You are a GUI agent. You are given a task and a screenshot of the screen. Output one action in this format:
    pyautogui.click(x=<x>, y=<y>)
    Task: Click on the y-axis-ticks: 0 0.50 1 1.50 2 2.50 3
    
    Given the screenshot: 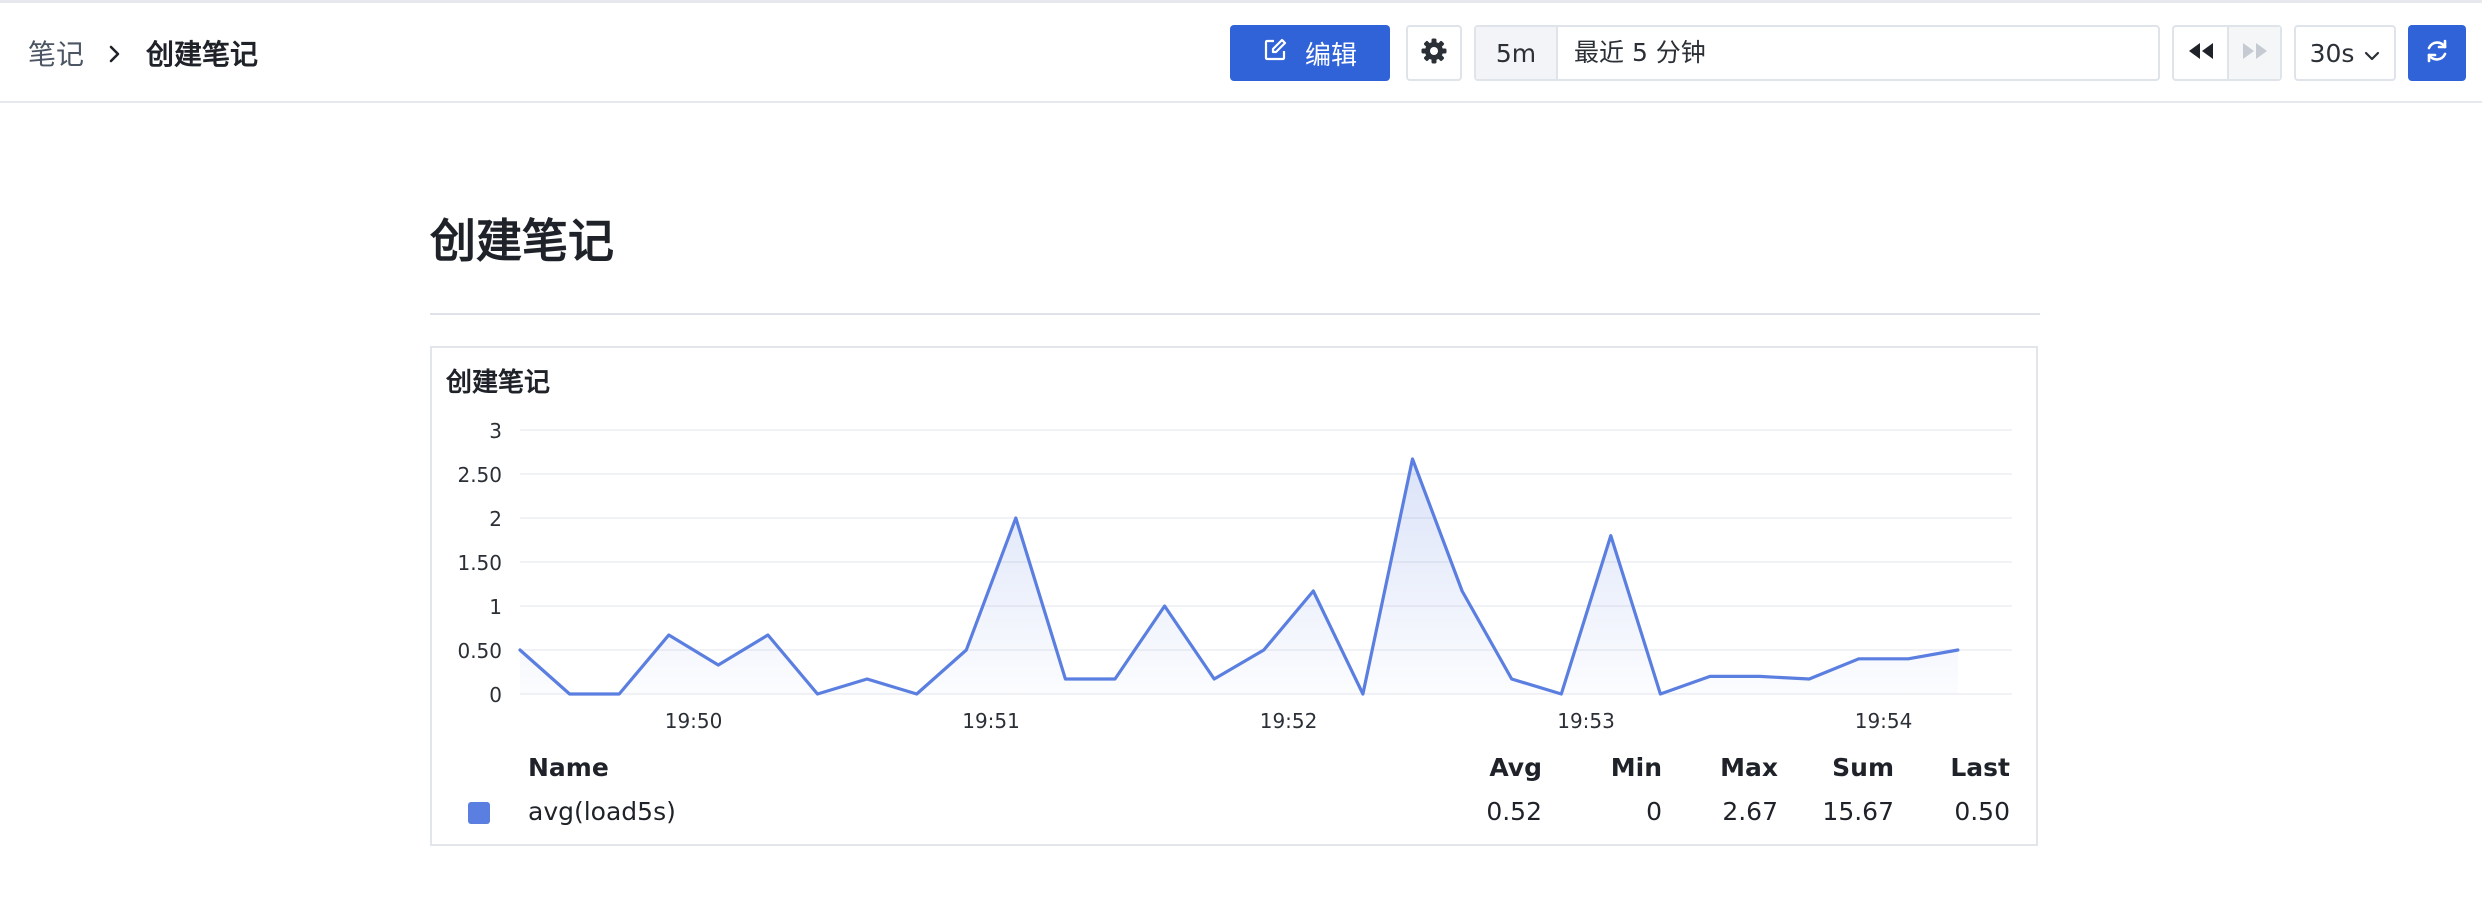 What is the action you would take?
    pyautogui.click(x=479, y=563)
    